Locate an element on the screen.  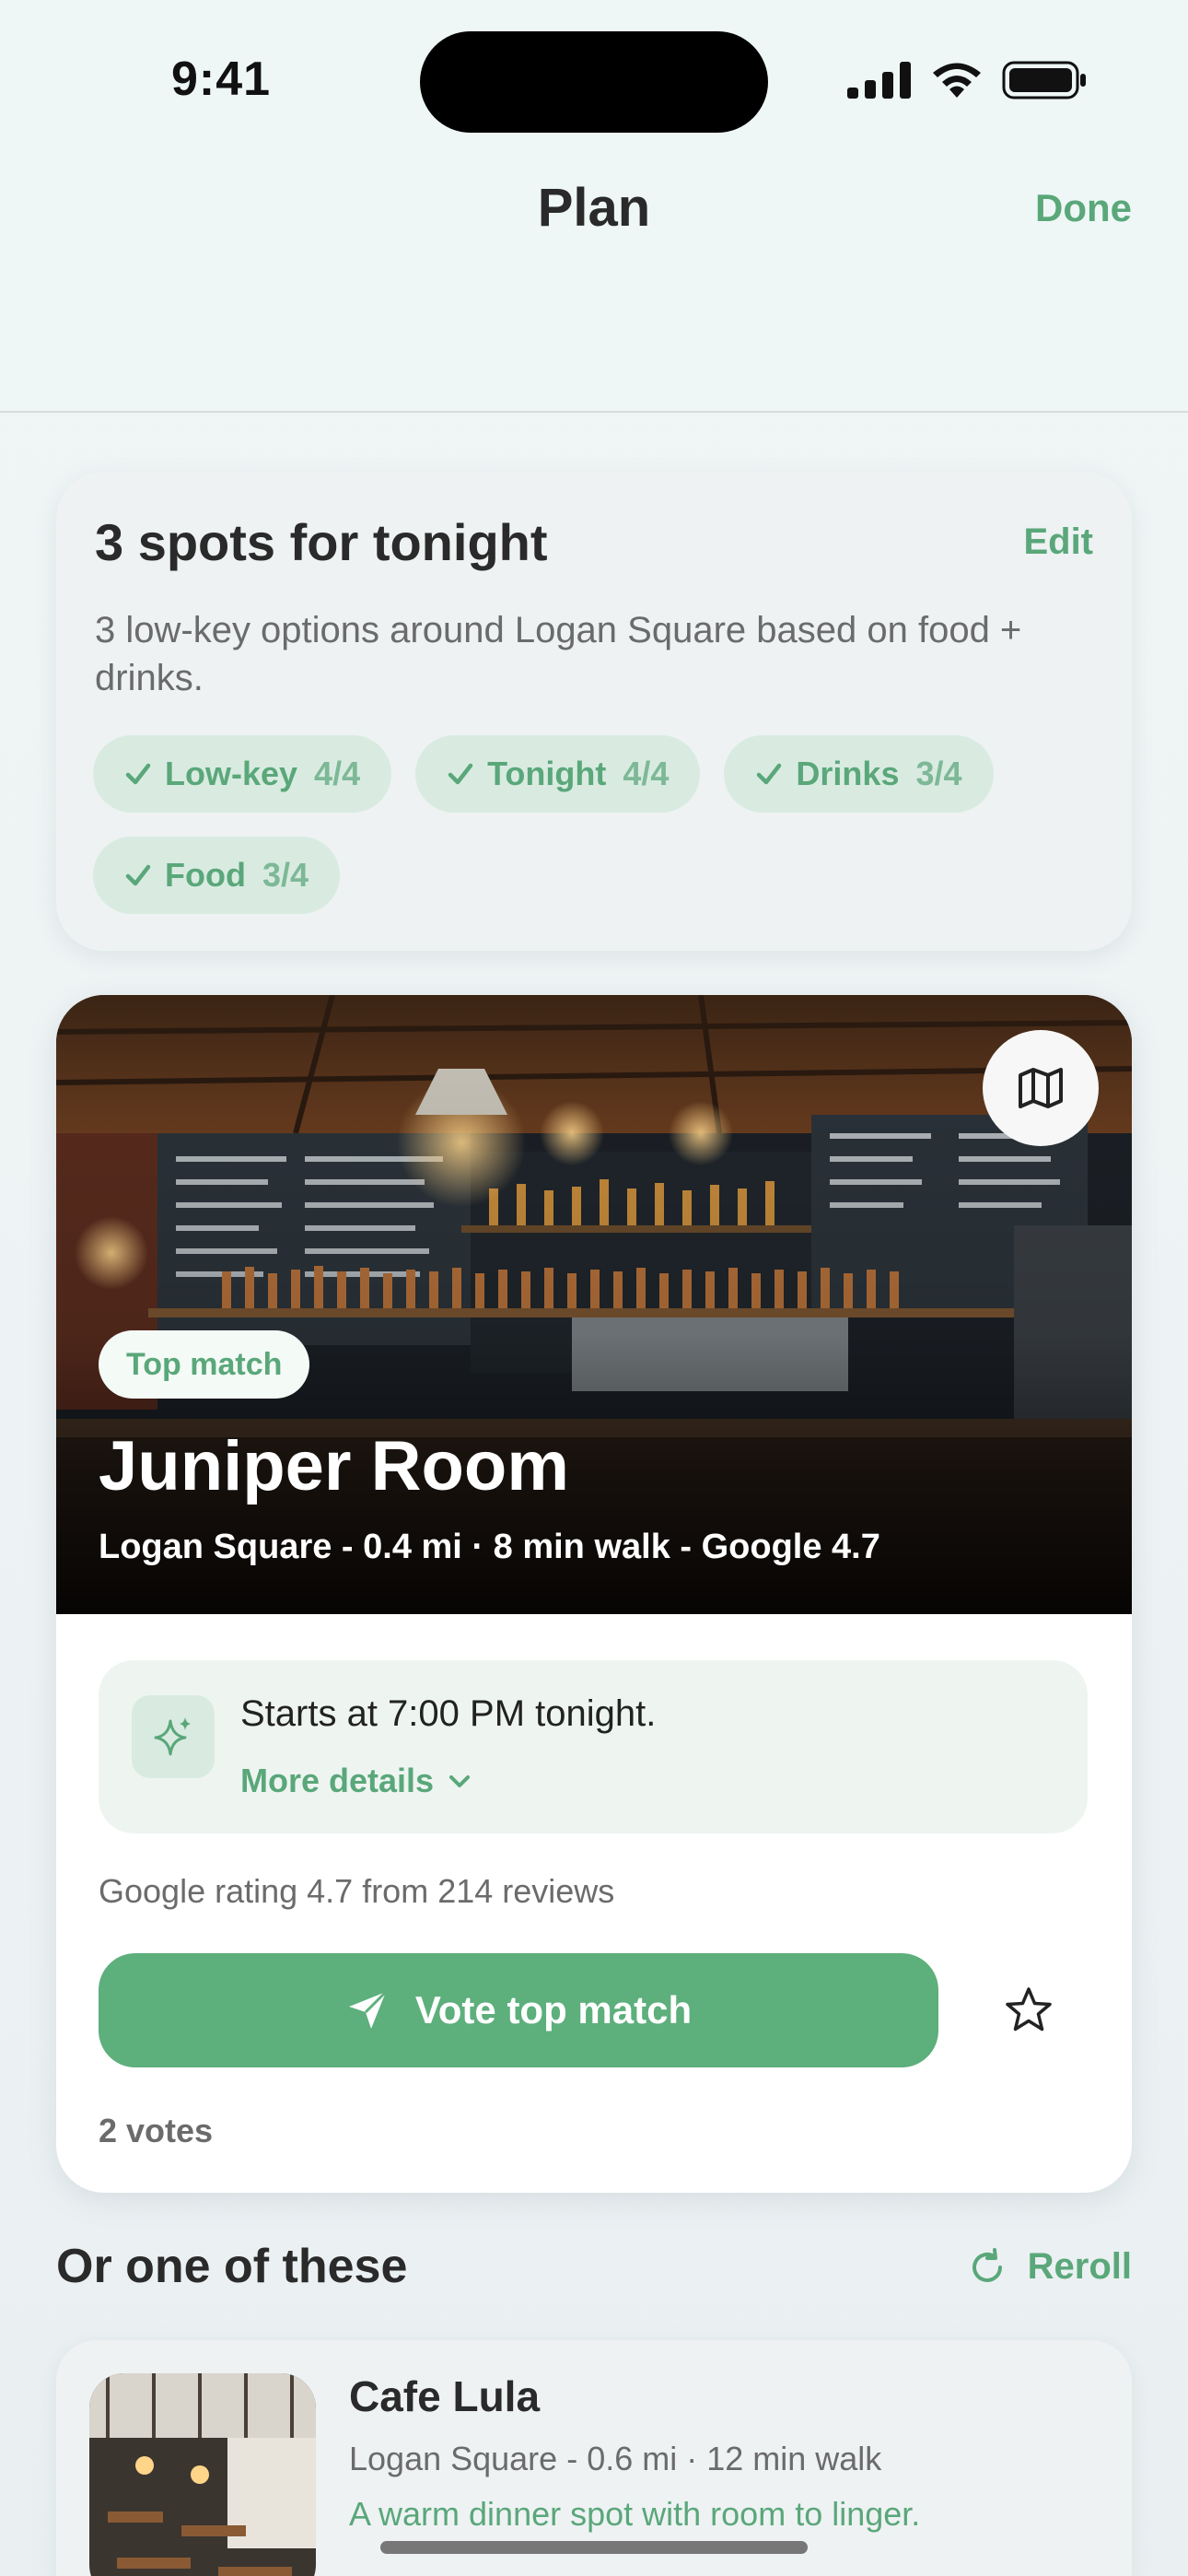
alternative-description: A warm dinner spot with room to linger. is located at coordinates (635, 2514).